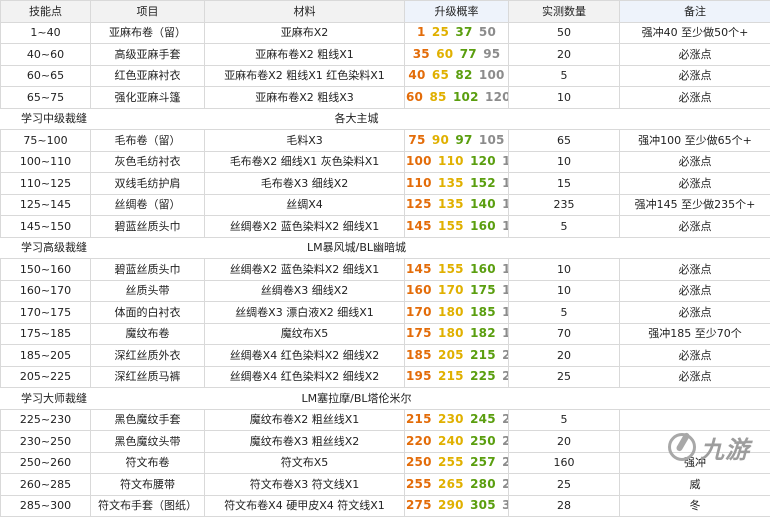  What do you see at coordinates (440, 140) in the screenshot?
I see `prob-value: 90` at bounding box center [440, 140].